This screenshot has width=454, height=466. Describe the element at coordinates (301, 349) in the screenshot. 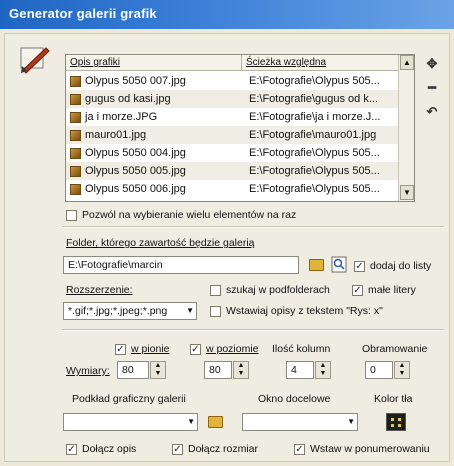

I see `columns-label: Ilość kolumn` at that location.